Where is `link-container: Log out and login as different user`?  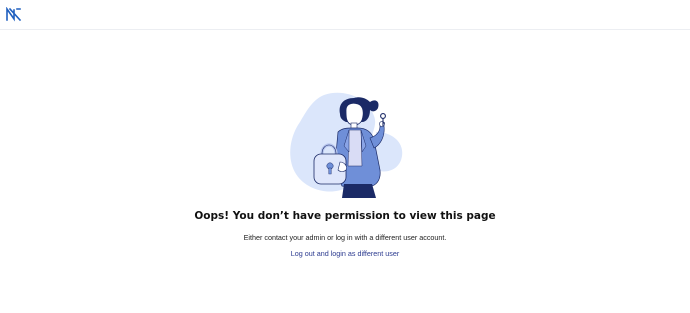 link-container: Log out and login as different user is located at coordinates (345, 253).